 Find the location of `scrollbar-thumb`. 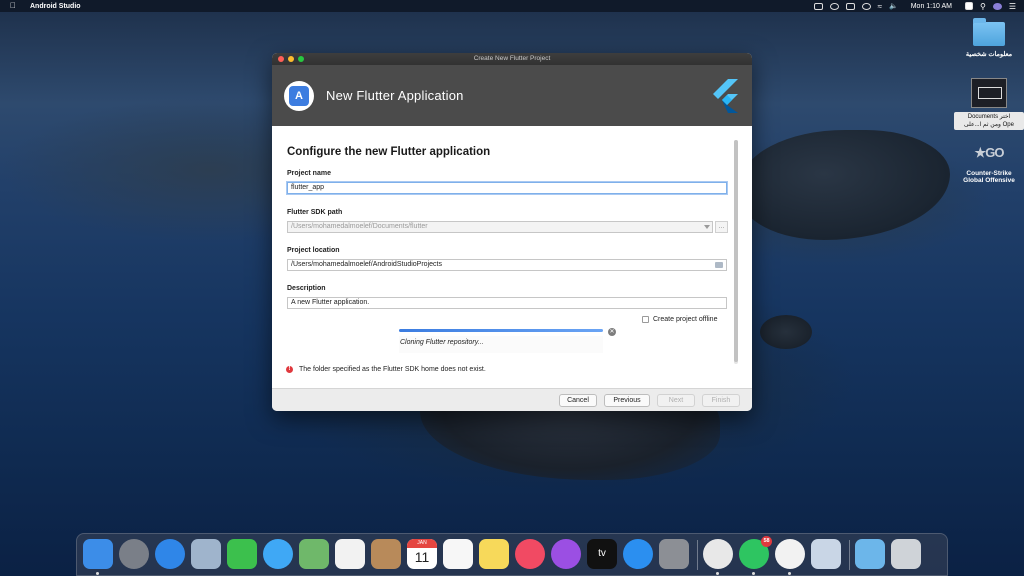

scrollbar-thumb is located at coordinates (736, 251).